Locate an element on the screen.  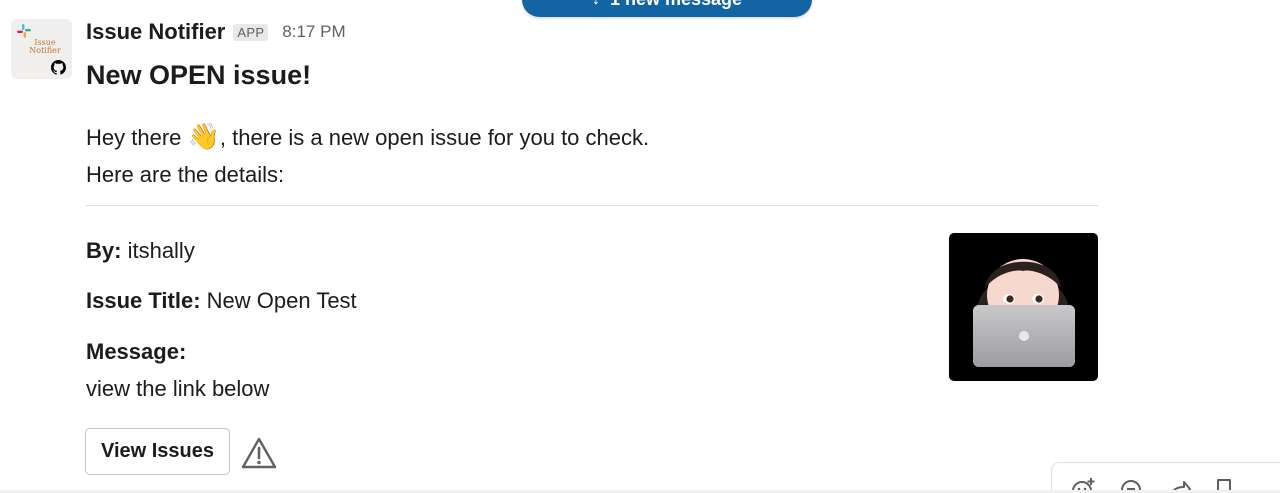
section-divider is located at coordinates (592, 205).